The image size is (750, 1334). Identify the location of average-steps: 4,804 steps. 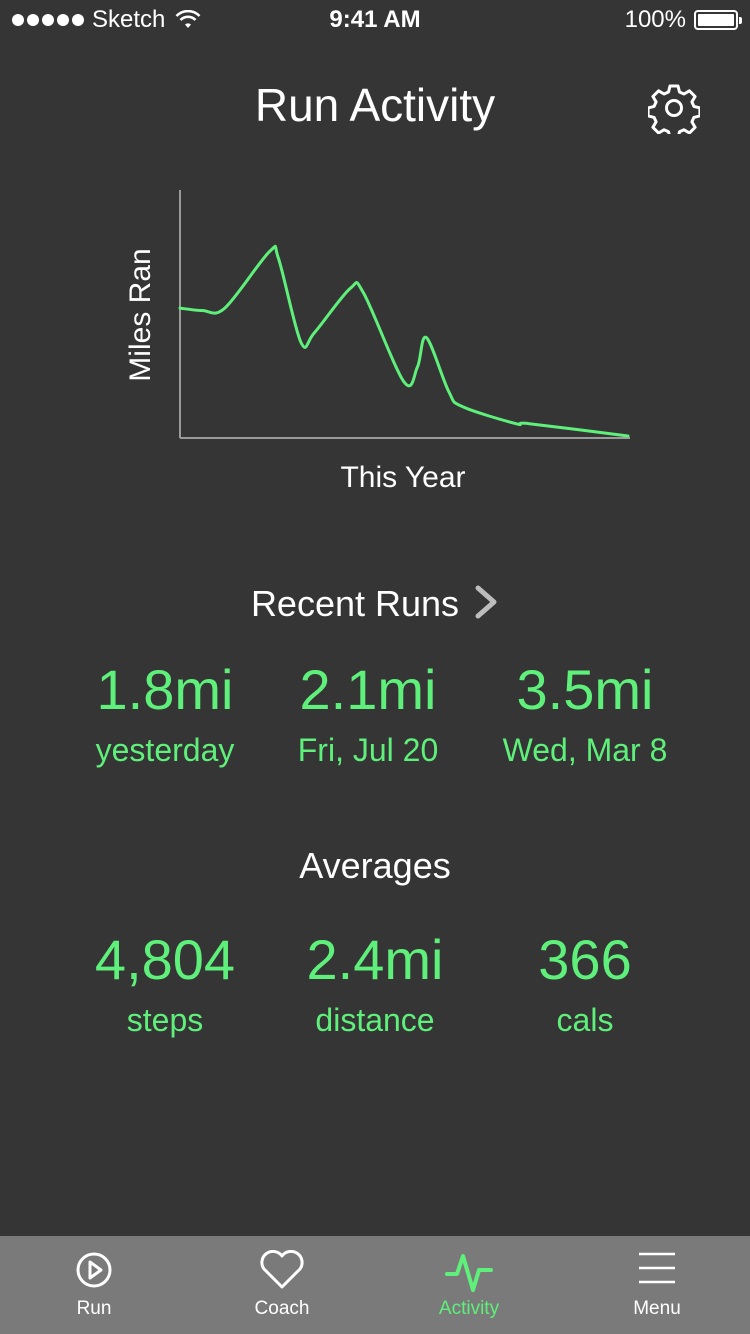
(165, 984).